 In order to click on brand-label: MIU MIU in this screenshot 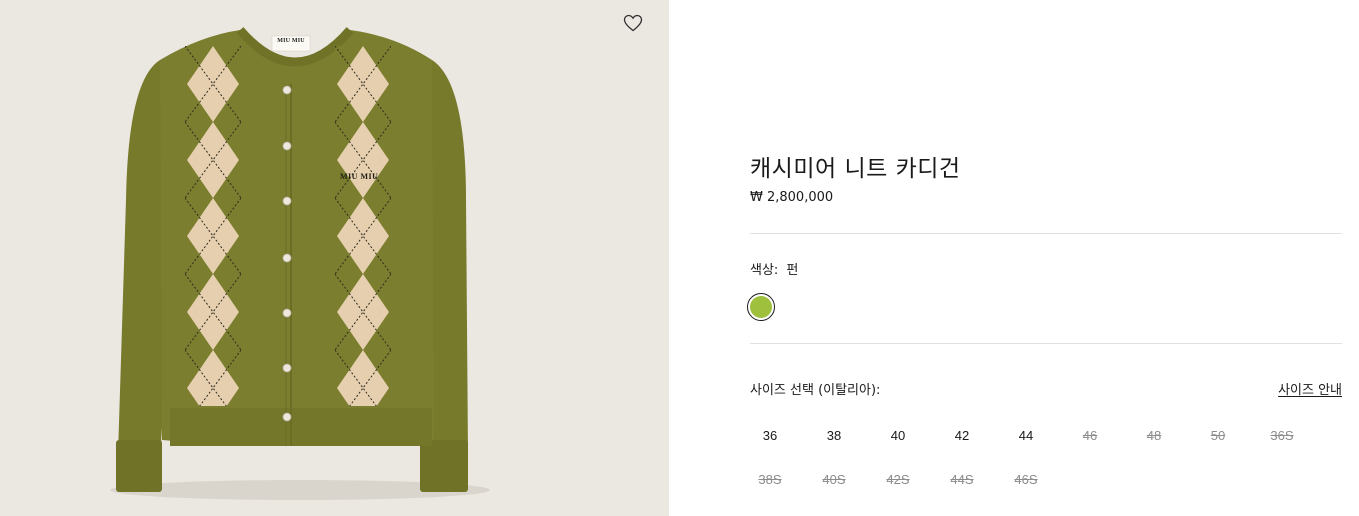, I will do `click(291, 41)`.